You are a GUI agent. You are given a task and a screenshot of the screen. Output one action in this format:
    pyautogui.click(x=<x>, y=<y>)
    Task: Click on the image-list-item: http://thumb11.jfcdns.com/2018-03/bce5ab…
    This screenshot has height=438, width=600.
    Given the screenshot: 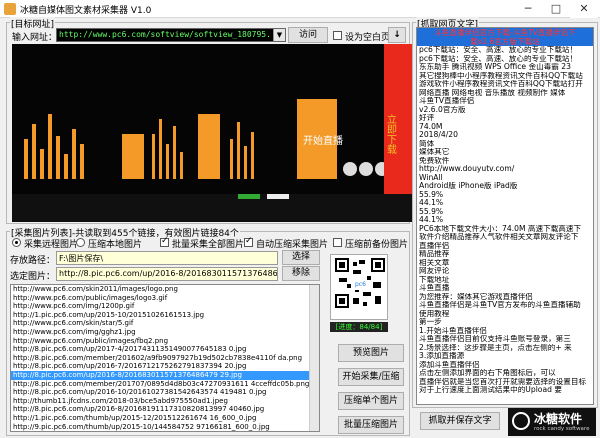 What is the action you would take?
    pyautogui.click(x=165, y=401)
    